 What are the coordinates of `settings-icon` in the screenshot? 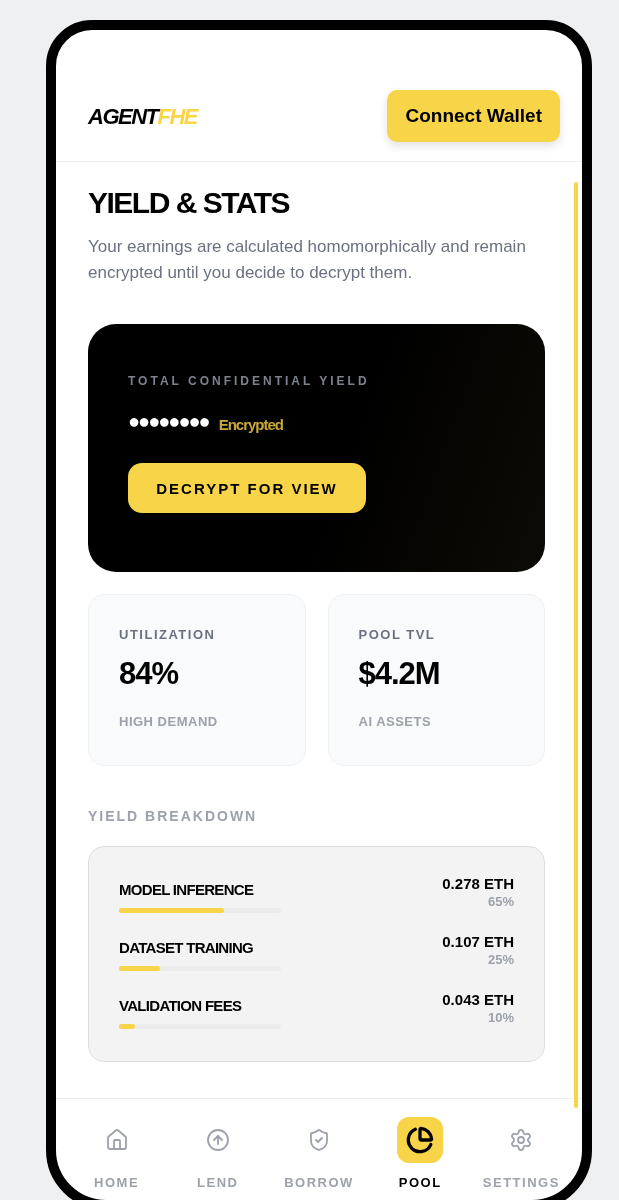 It's located at (521, 1140).